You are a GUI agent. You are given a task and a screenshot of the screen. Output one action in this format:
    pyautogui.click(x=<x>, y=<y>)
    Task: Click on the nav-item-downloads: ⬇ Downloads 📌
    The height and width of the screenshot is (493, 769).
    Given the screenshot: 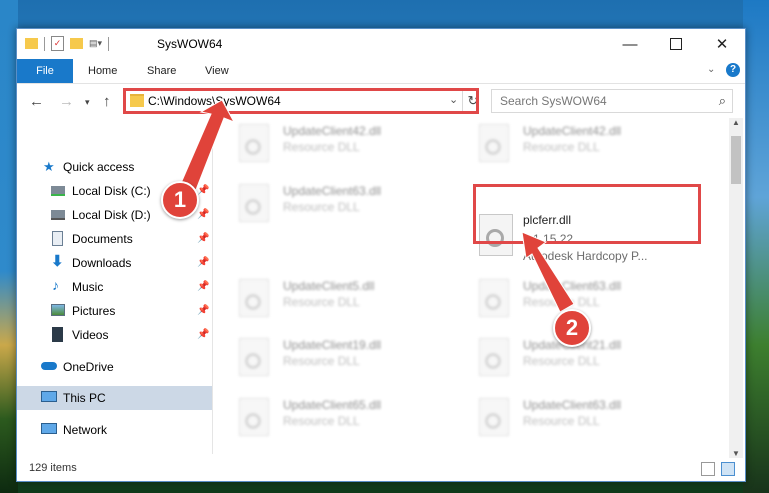 What is the action you would take?
    pyautogui.click(x=114, y=263)
    